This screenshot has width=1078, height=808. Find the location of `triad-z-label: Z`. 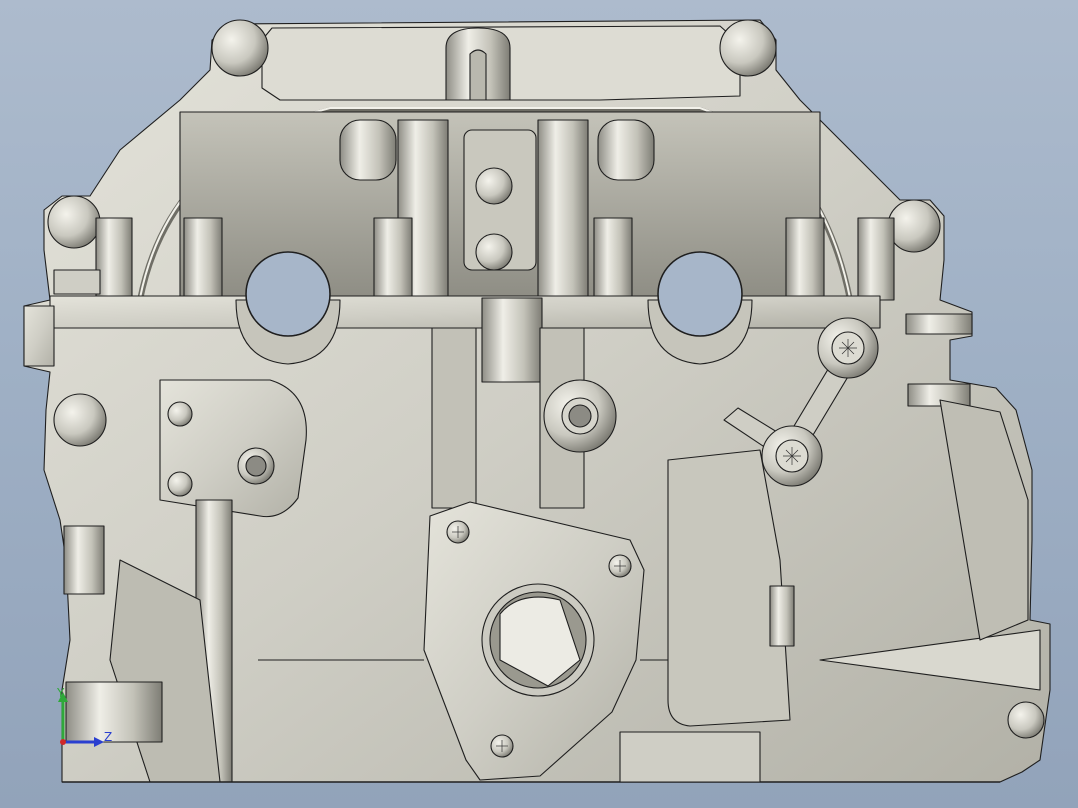

triad-z-label: Z is located at coordinates (108, 737).